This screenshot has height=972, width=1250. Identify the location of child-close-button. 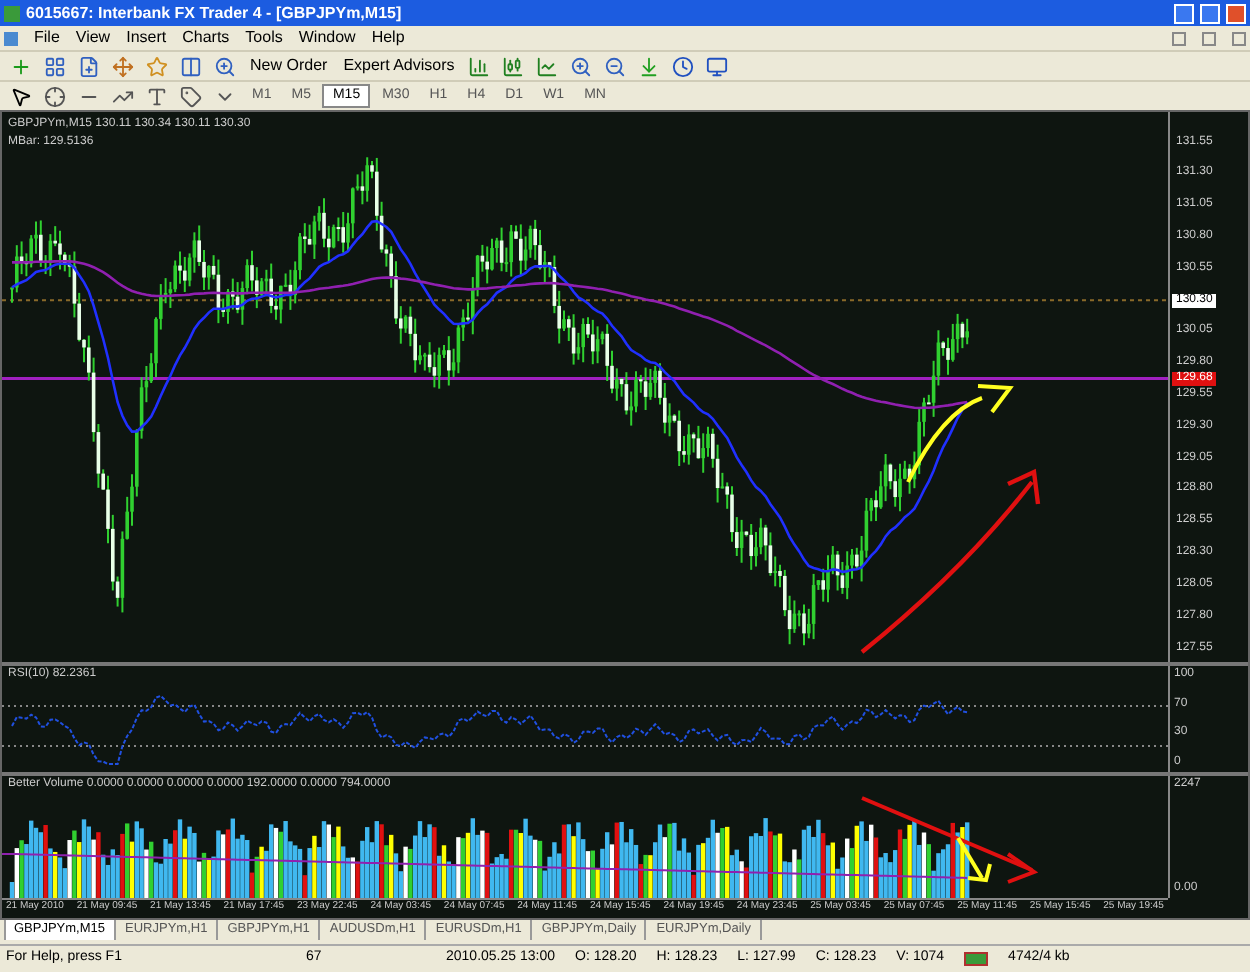
(1239, 38).